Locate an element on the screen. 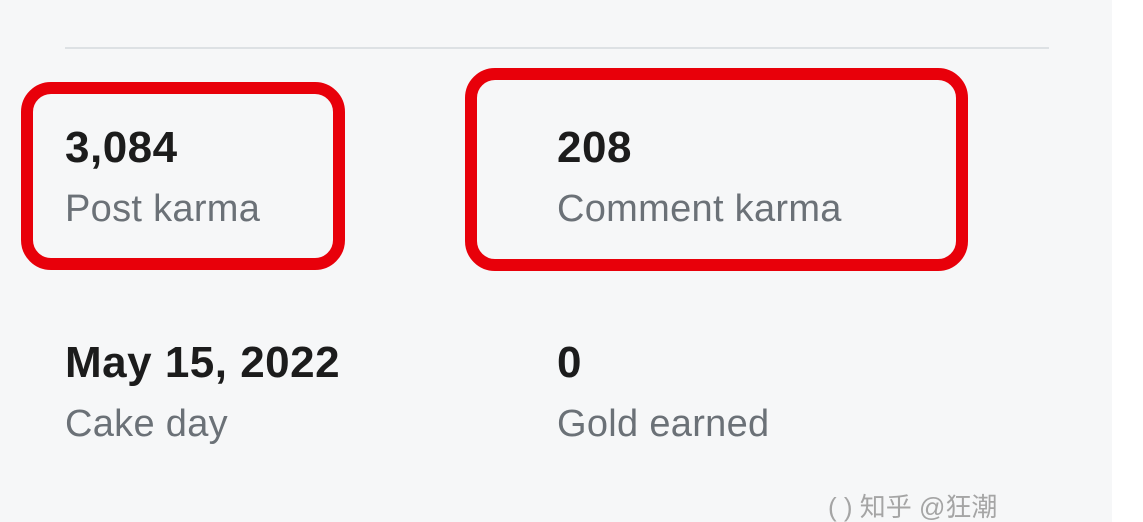 The image size is (1143, 522). divider is located at coordinates (557, 48).